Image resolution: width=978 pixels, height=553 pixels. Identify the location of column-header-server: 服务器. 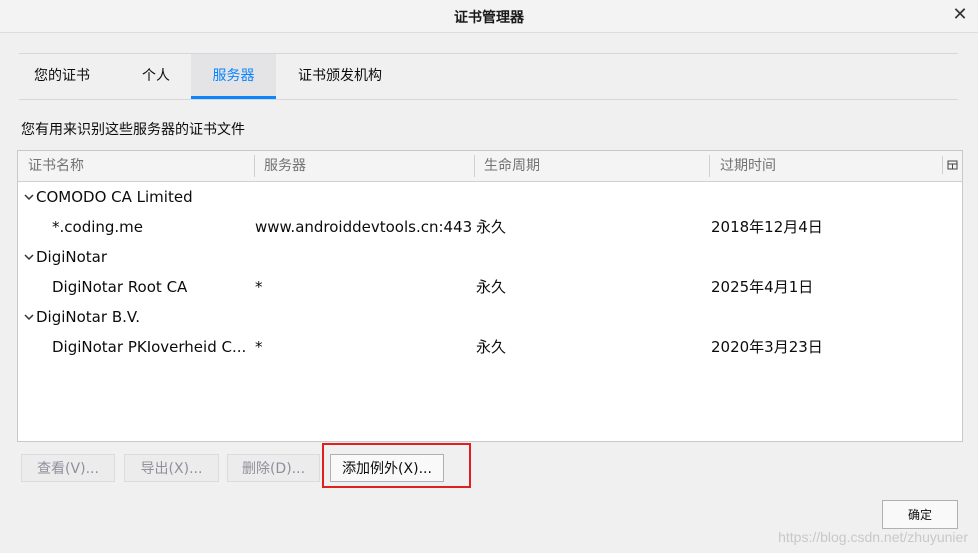
(285, 166).